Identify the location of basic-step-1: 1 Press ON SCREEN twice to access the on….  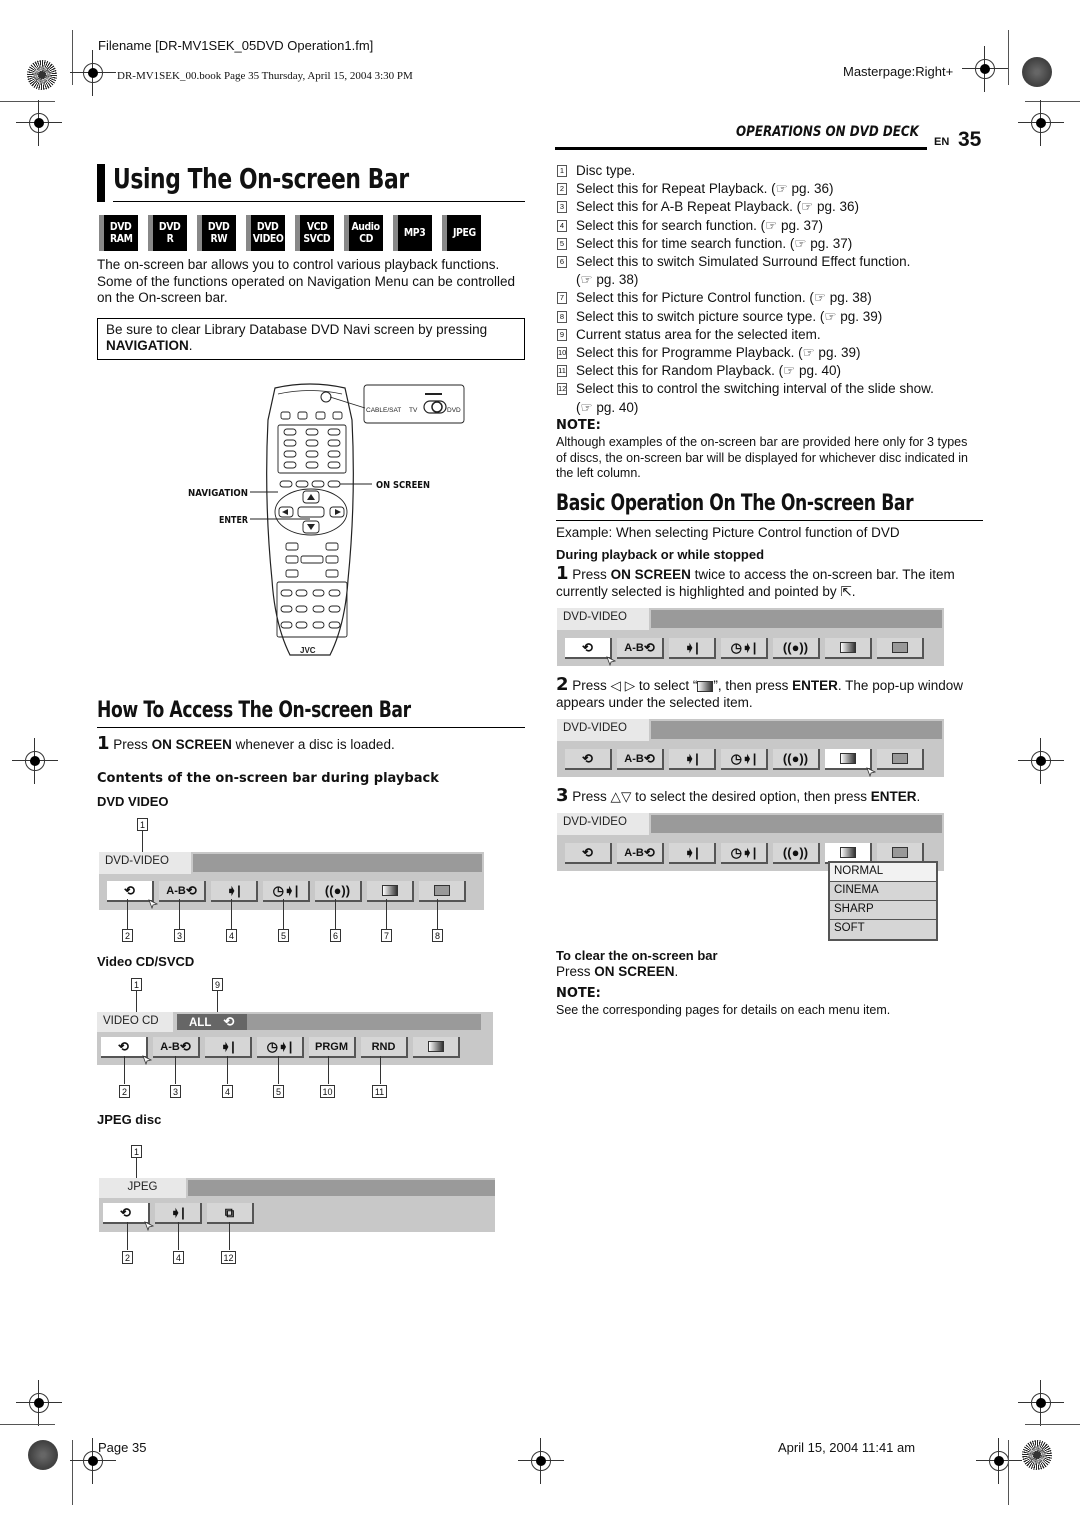
(755, 581).